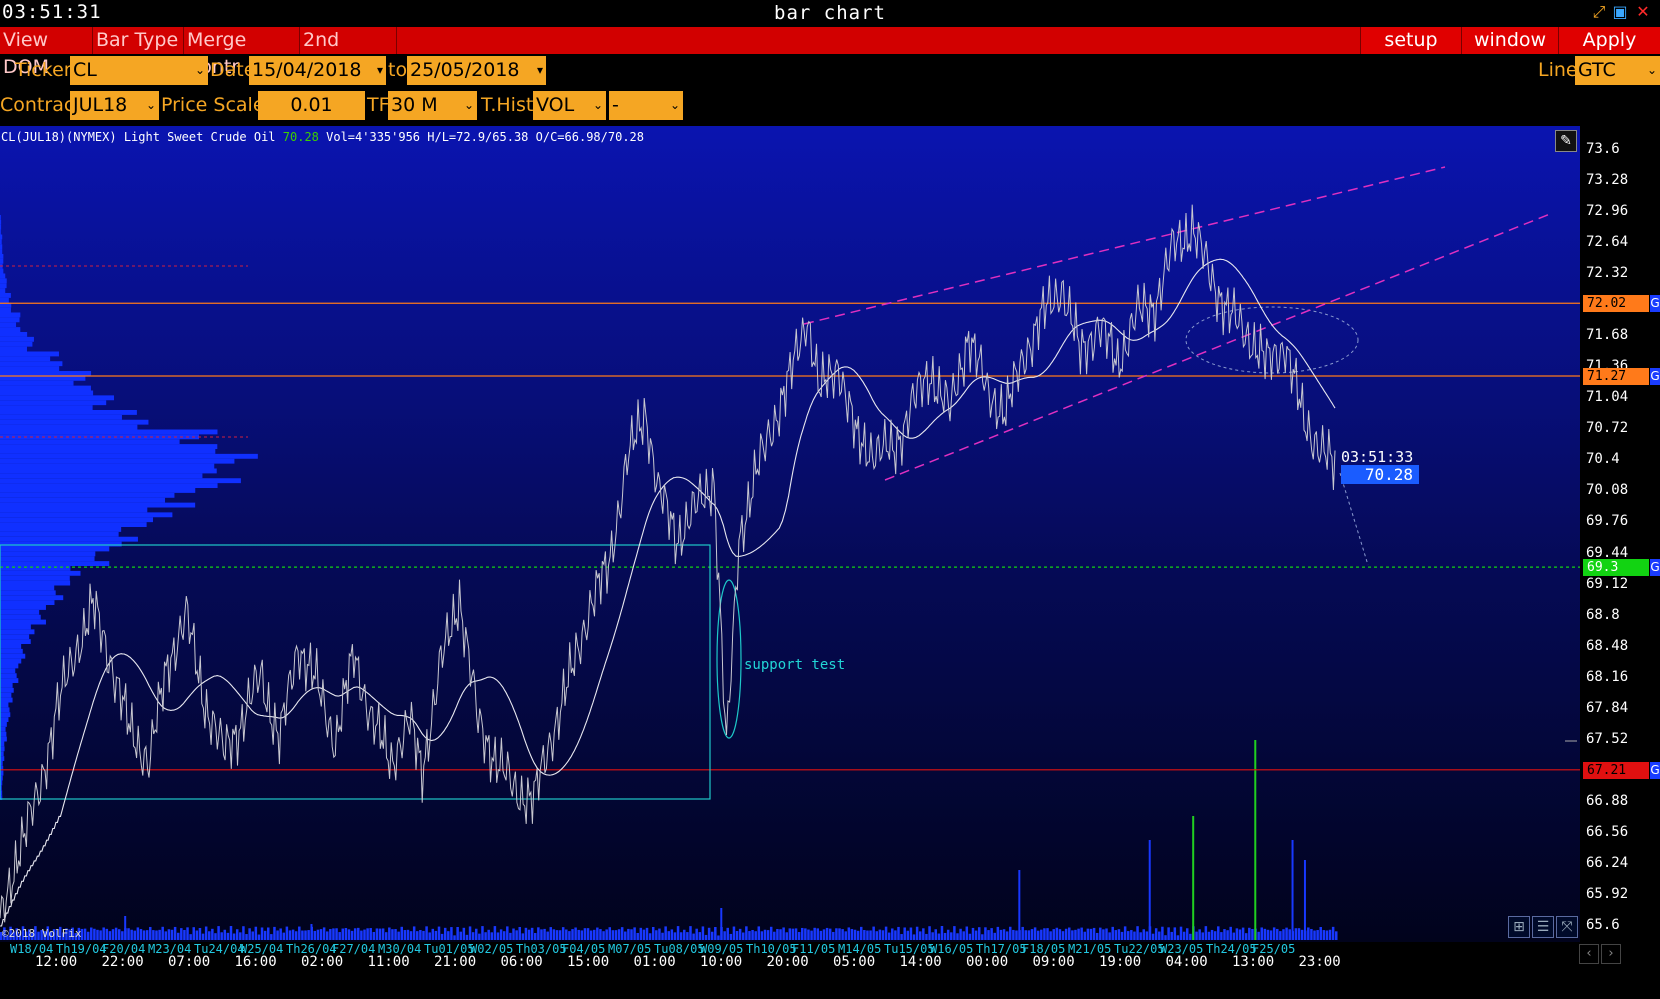 Image resolution: width=1660 pixels, height=999 pixels. Describe the element at coordinates (348, 52) in the screenshot. I see `menu-2nd-chart: 2nd Chart` at that location.